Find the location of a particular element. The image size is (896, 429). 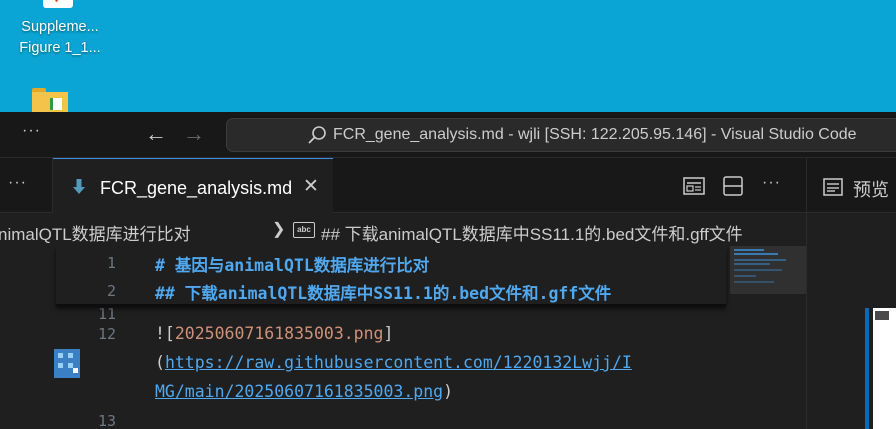

markdown-preview-pane is located at coordinates (851, 337).